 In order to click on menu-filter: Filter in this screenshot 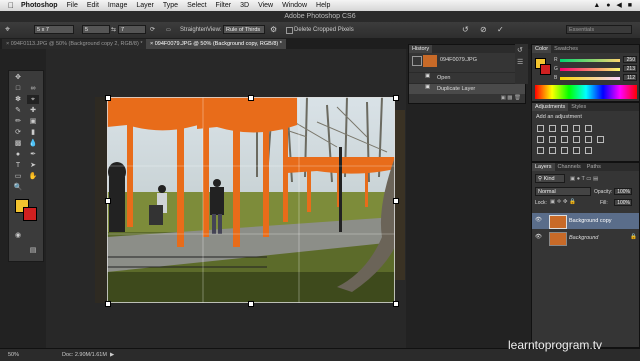, I will do `click(224, 5)`.